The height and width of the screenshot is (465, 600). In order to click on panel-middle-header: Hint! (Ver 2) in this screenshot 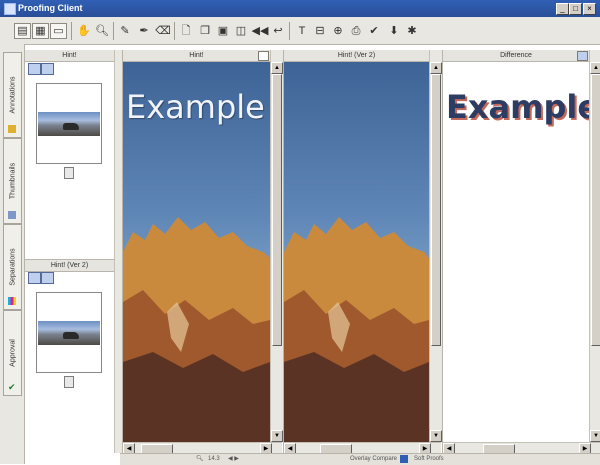, I will do `click(356, 56)`.